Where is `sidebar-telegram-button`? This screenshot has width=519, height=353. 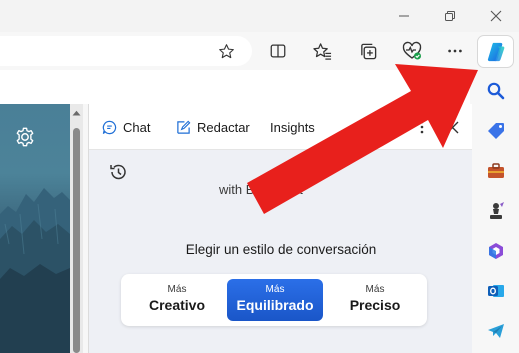
sidebar-telegram-button is located at coordinates (496, 331).